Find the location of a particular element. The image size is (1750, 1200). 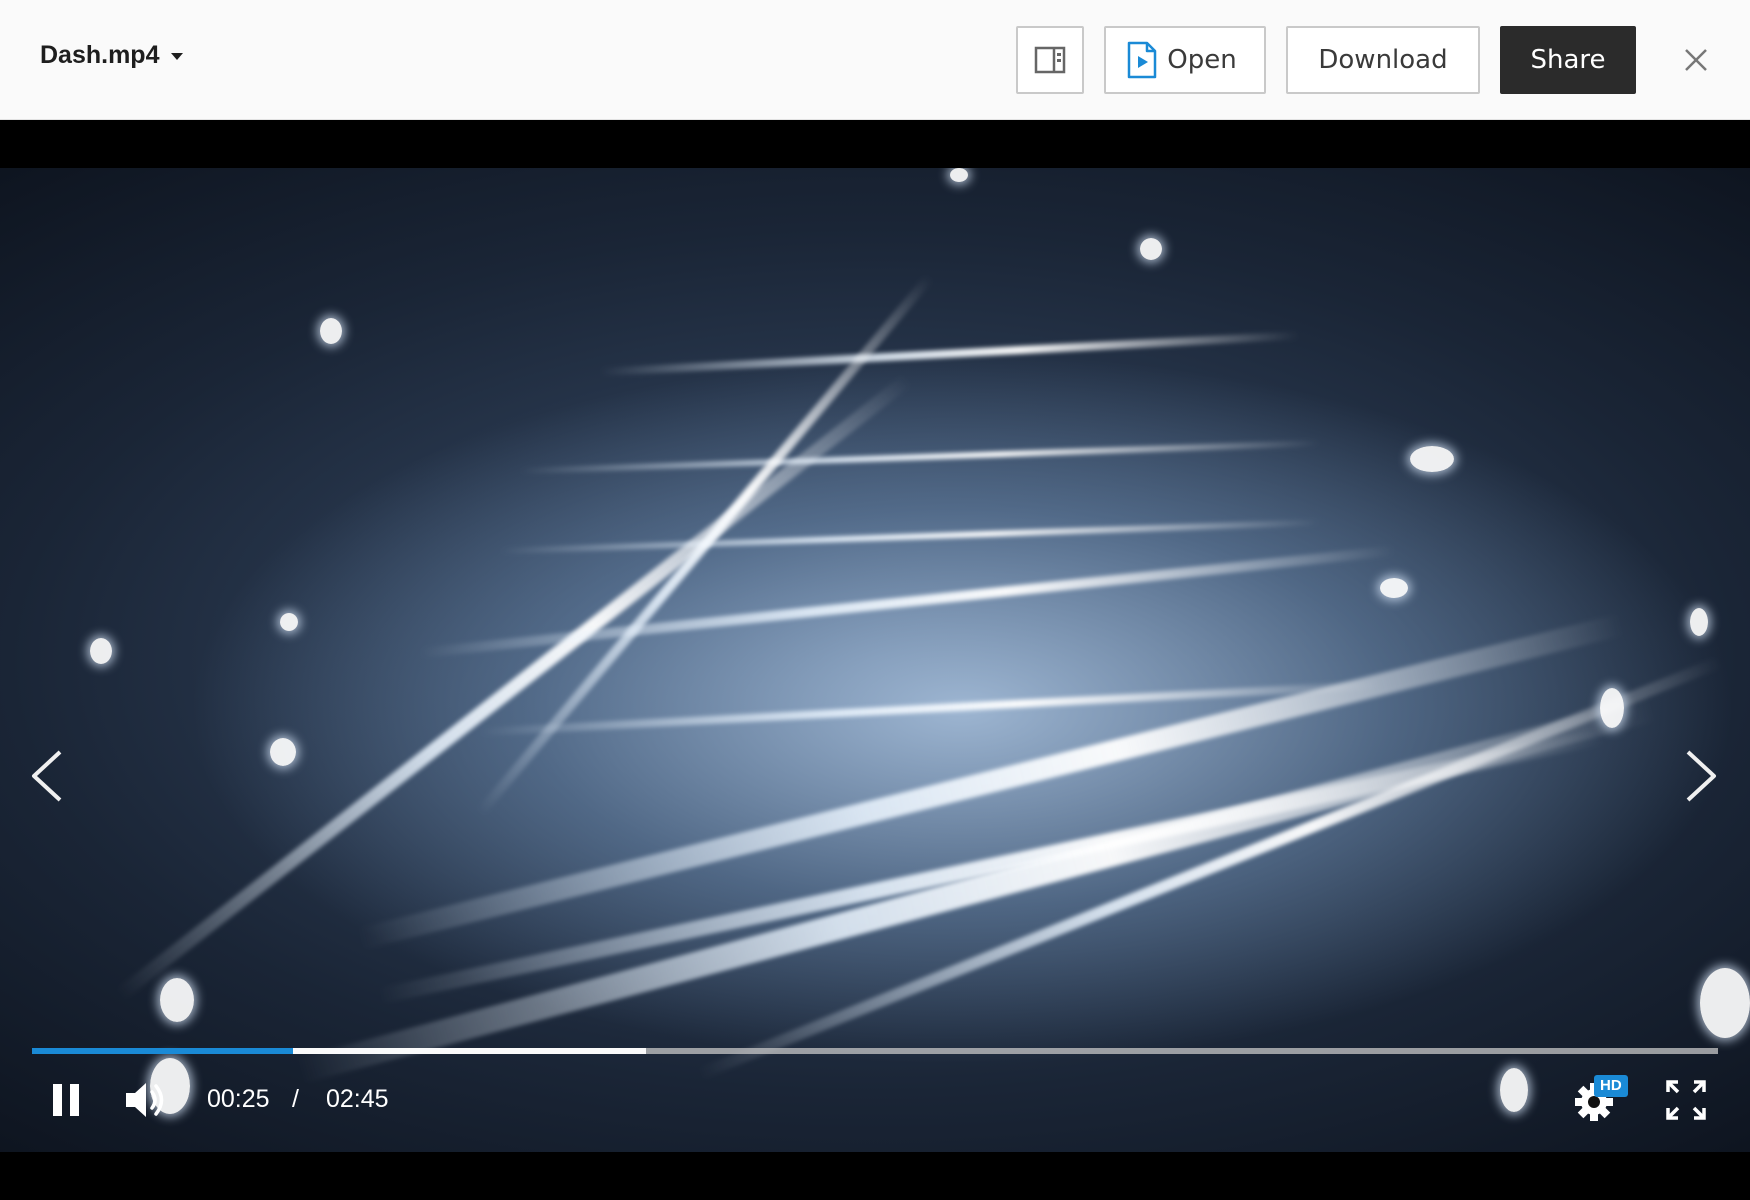

hd-quality-badge: HD is located at coordinates (1611, 1086).